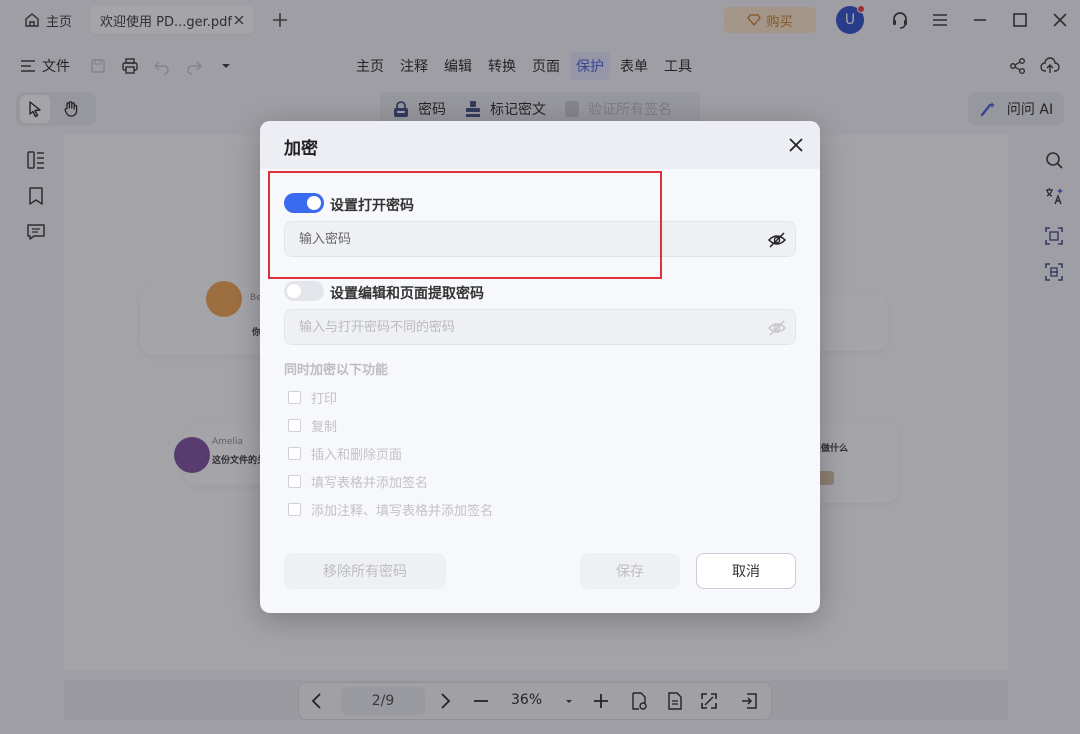 The height and width of the screenshot is (734, 1080). What do you see at coordinates (365, 571) in the screenshot?
I see `remove-all-passwords-button: 移除所有密码` at bounding box center [365, 571].